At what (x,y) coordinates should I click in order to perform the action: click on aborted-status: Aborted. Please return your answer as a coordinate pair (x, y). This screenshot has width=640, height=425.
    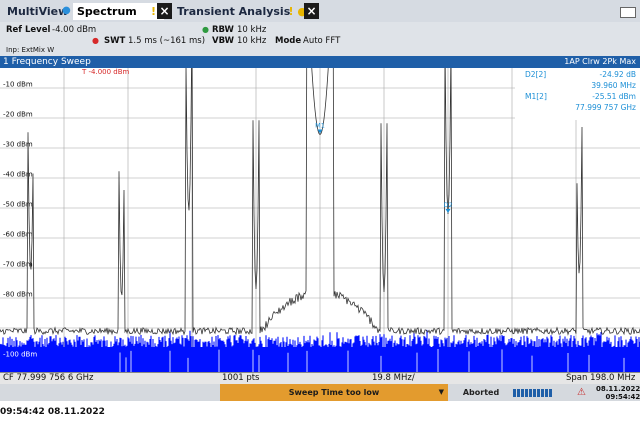
    Looking at the image, I should click on (481, 392).